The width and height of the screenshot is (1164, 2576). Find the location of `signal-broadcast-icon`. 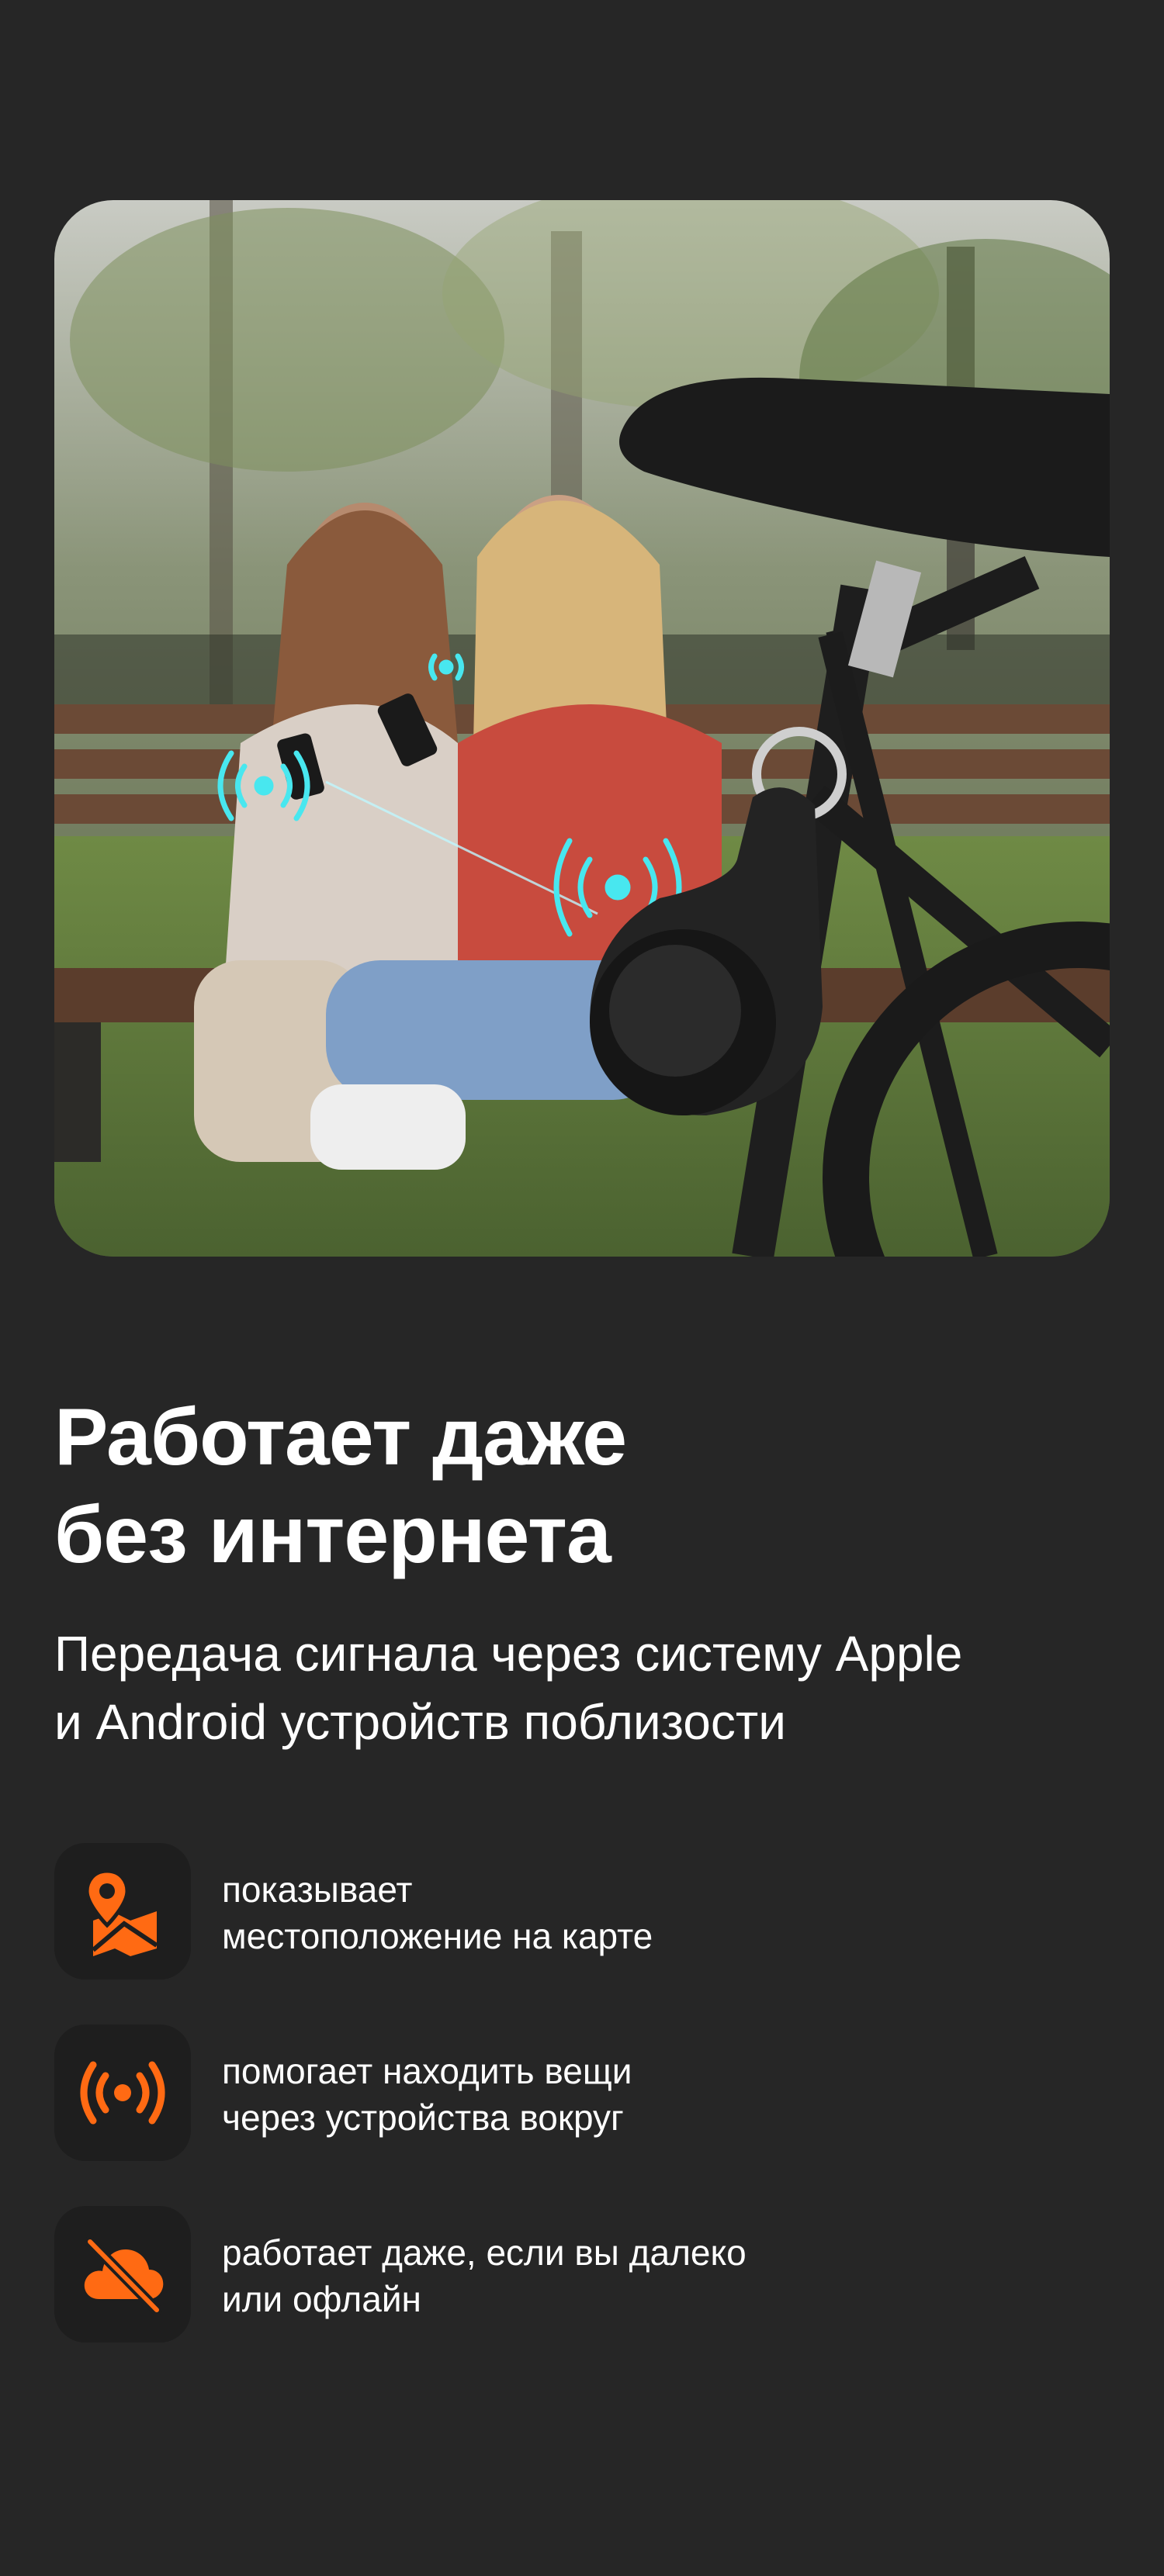

signal-broadcast-icon is located at coordinates (123, 2093).